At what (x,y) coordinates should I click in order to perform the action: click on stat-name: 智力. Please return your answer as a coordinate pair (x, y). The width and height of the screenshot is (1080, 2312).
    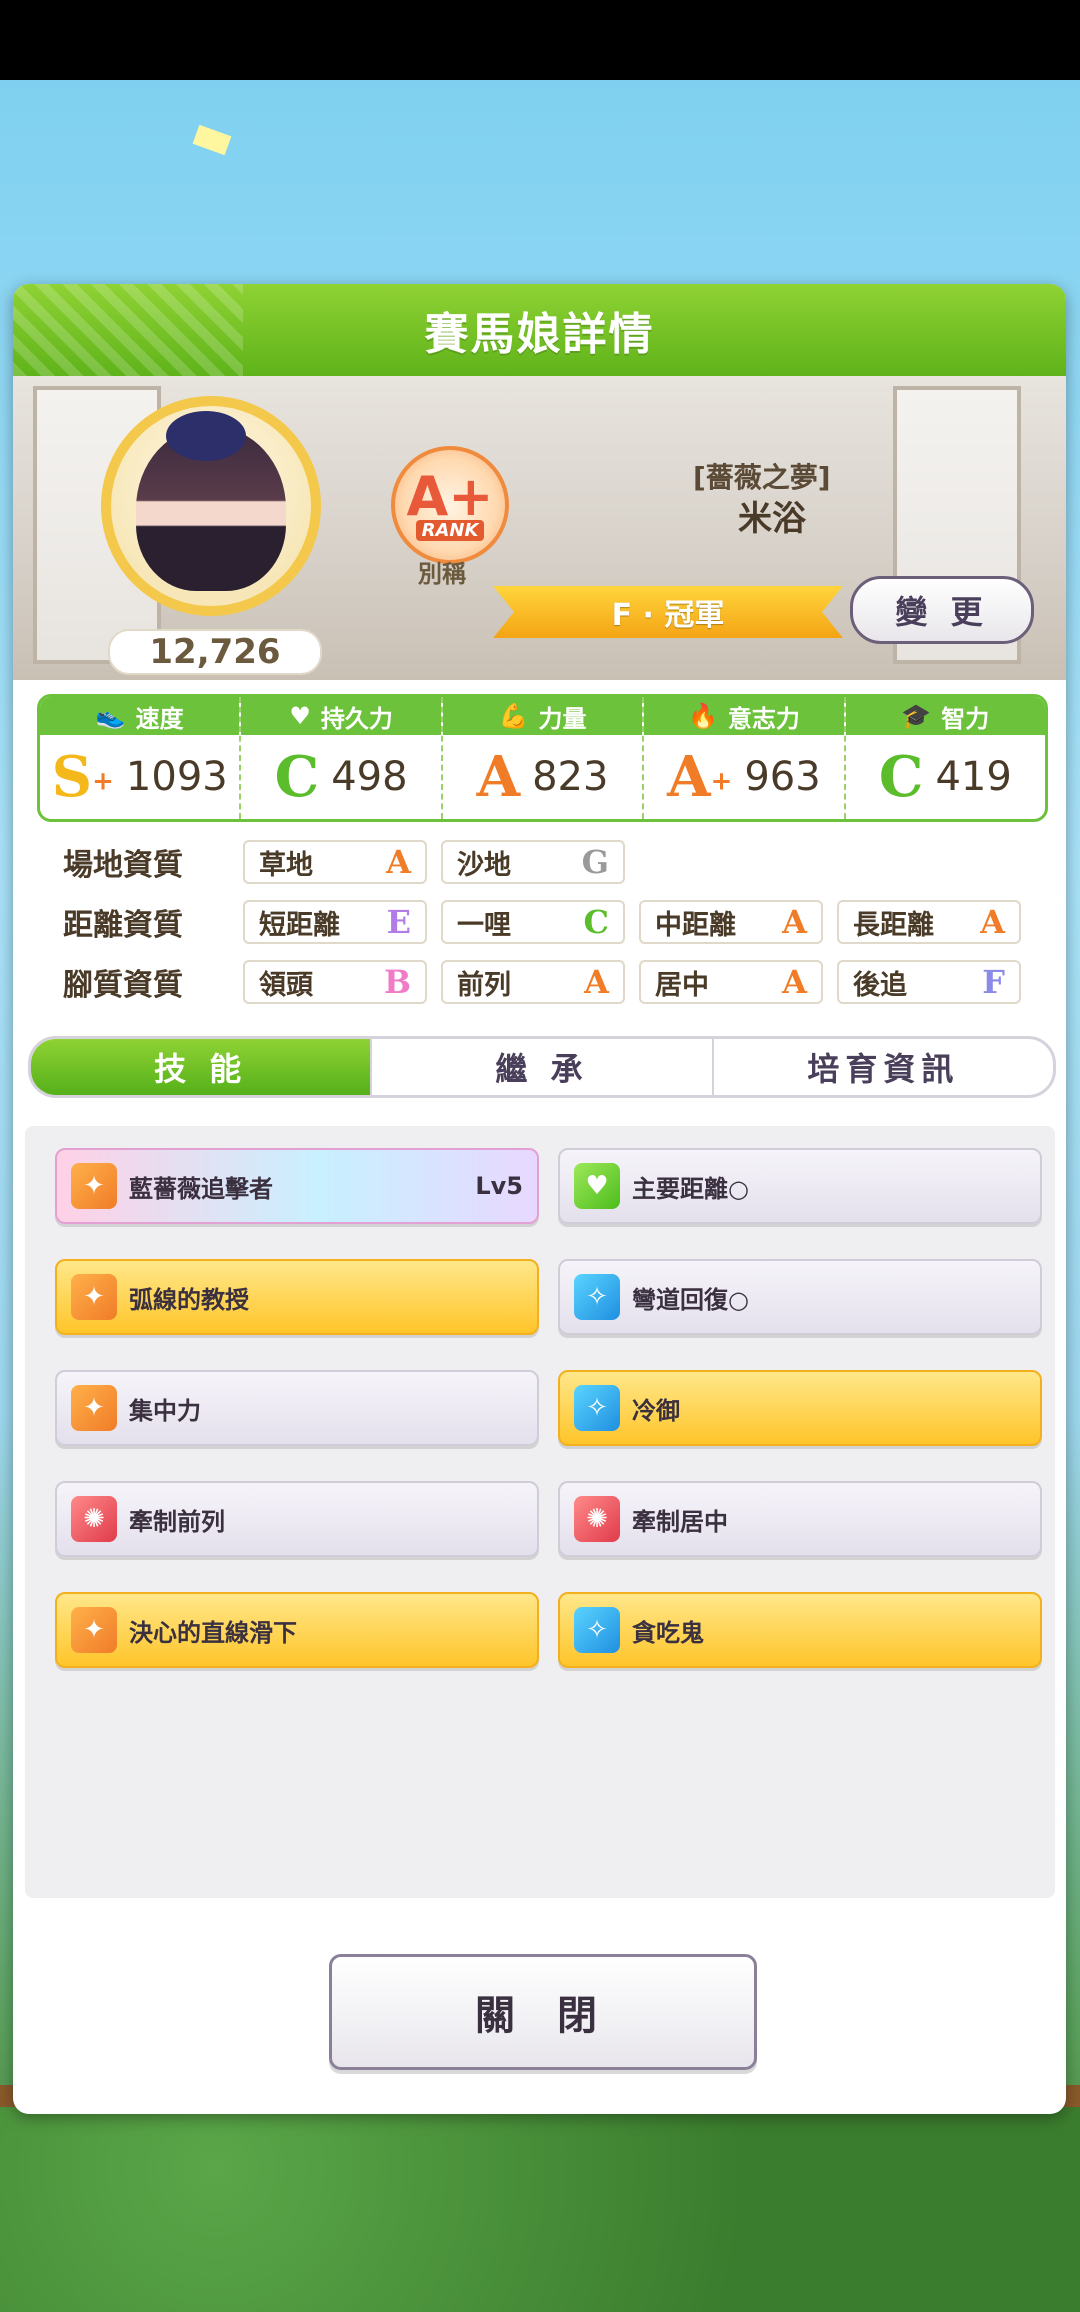
    Looking at the image, I should click on (965, 718).